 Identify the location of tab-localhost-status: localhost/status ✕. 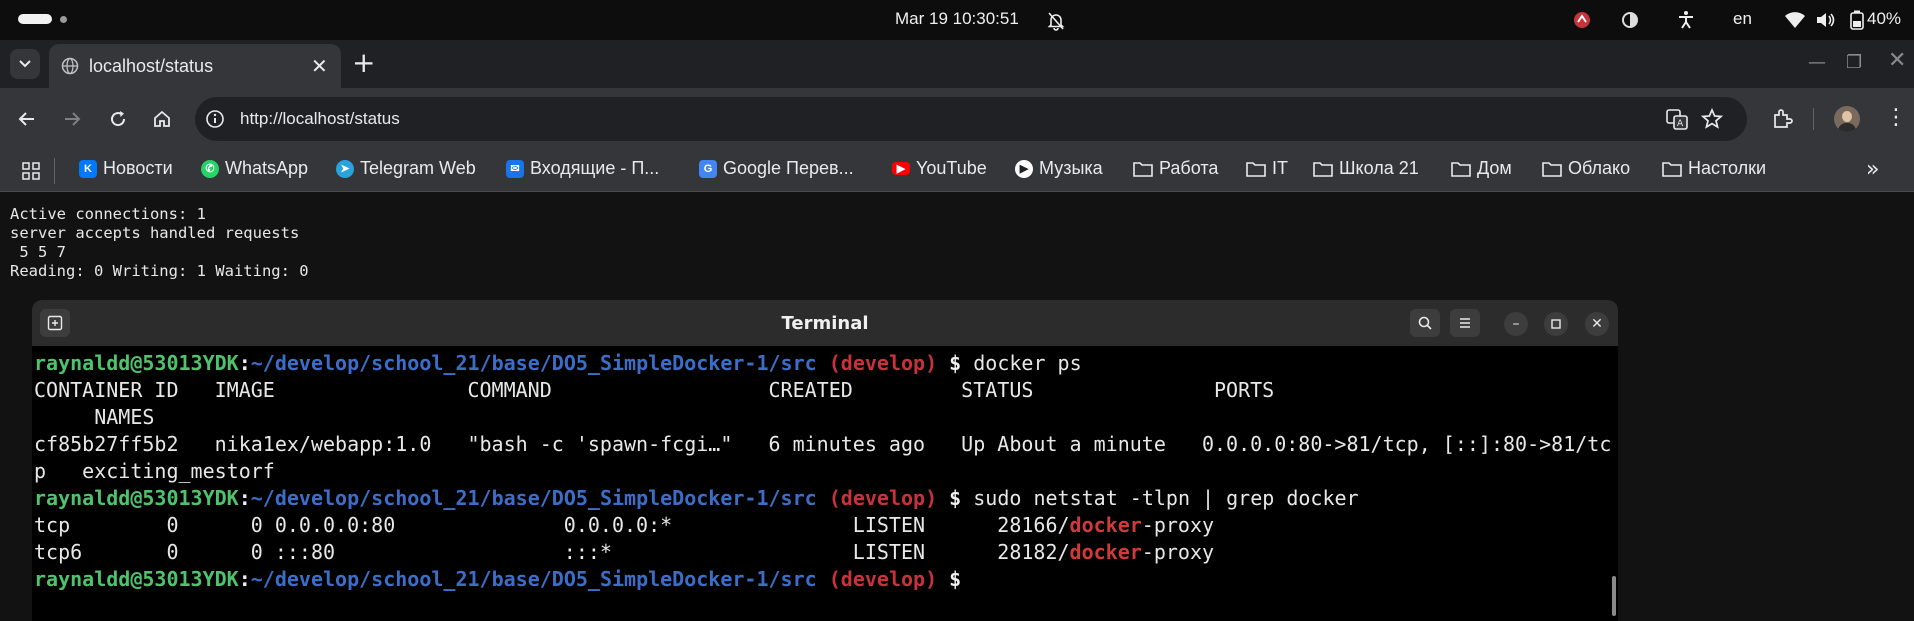
(195, 66).